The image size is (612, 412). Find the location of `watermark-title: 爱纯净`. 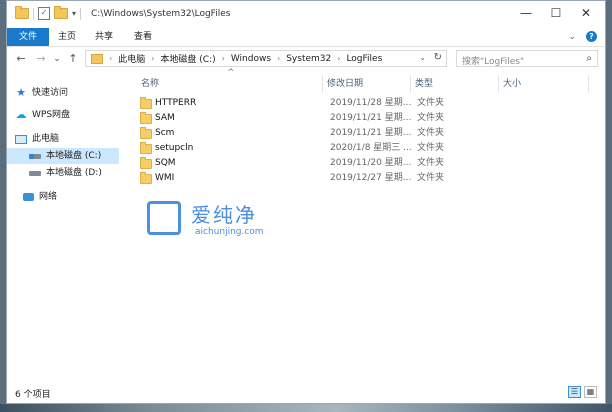

watermark-title: 爱纯净 is located at coordinates (224, 215).